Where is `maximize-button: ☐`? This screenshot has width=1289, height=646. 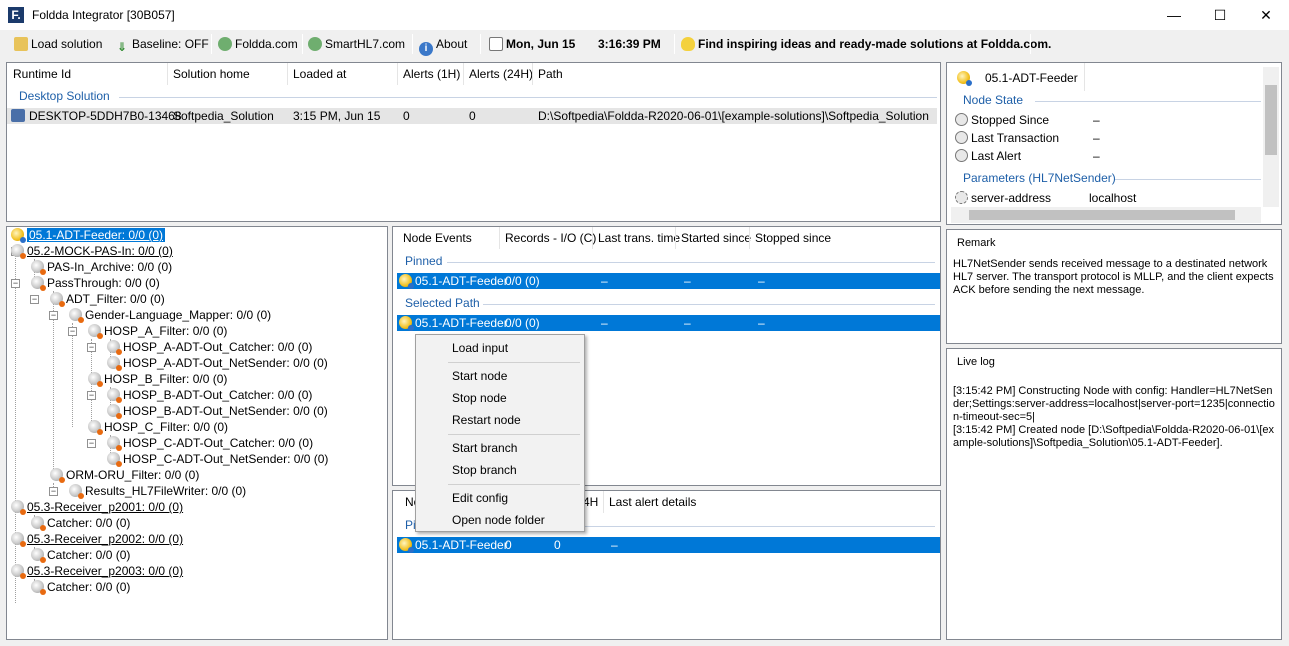 maximize-button: ☐ is located at coordinates (1220, 15).